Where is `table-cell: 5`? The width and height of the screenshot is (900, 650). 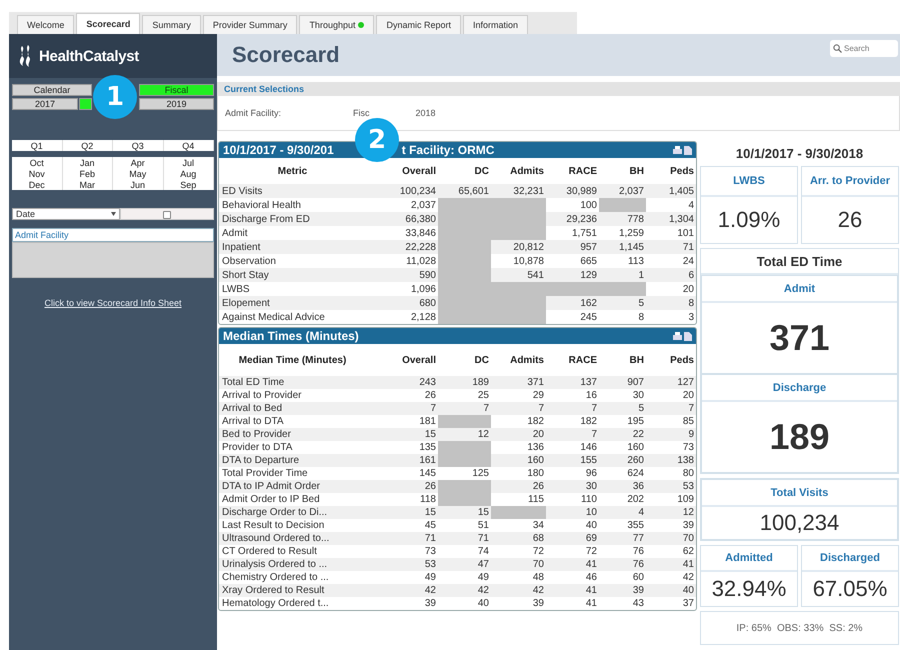
table-cell: 5 is located at coordinates (622, 303).